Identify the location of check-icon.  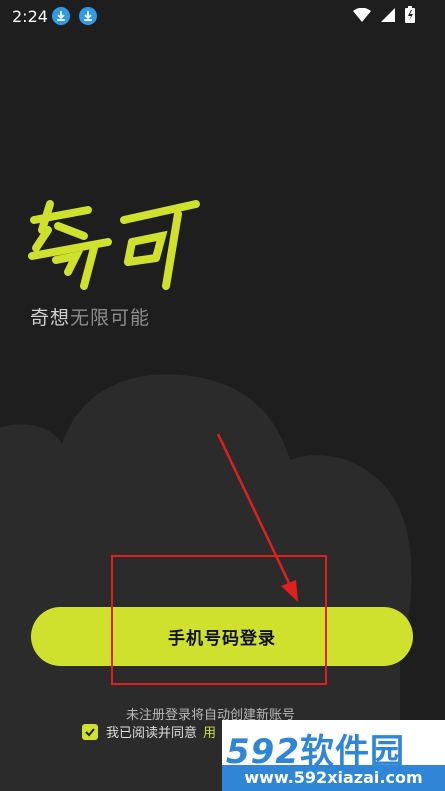
(90, 731).